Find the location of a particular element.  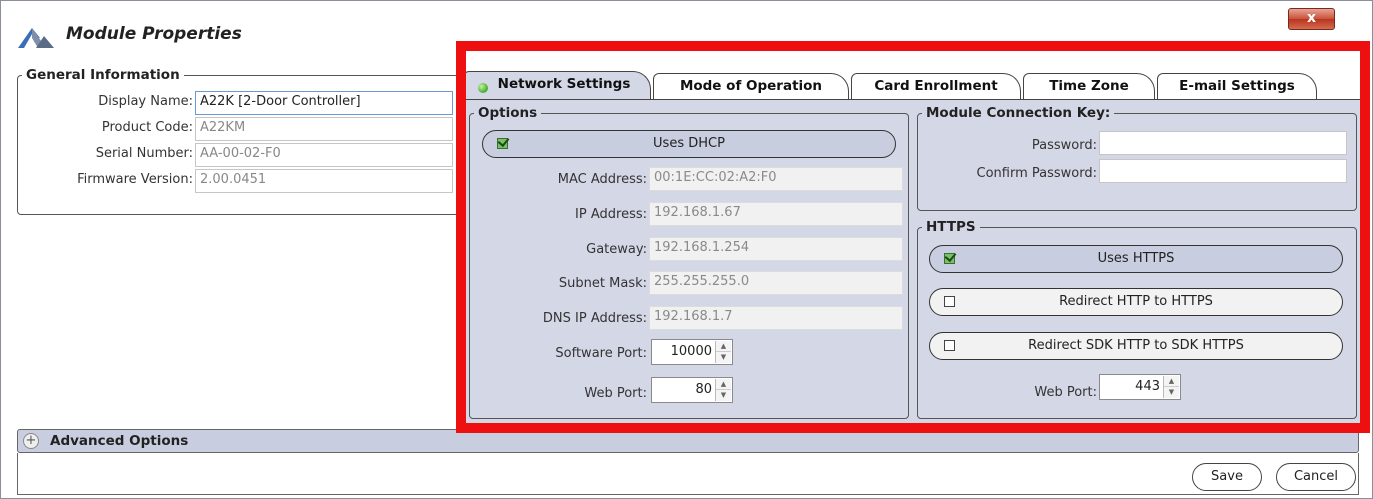

dns-ip-address-row: DNS IP Address: is located at coordinates (559, 320).